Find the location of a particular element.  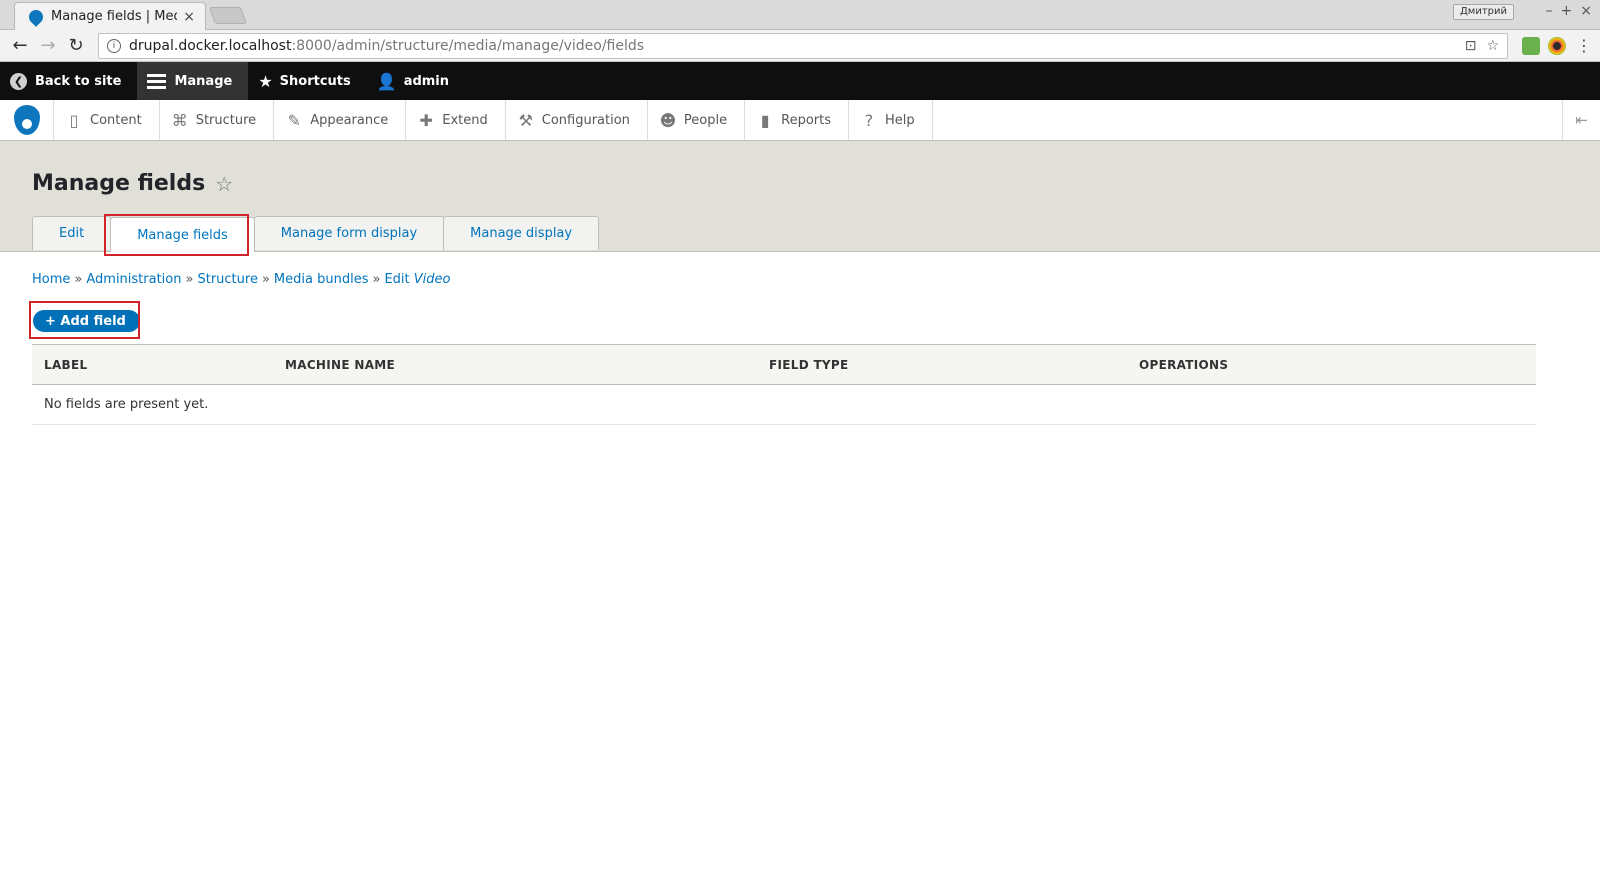

new-tab-button is located at coordinates (228, 15).